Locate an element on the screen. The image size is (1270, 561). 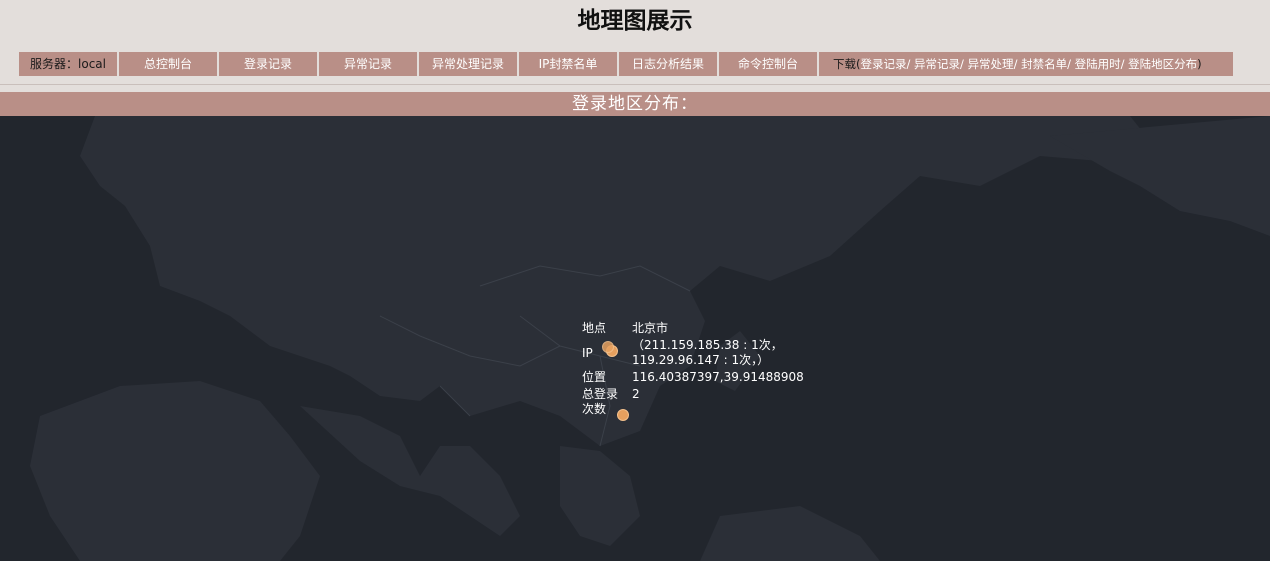
land-southeast-asia is located at coordinates (600, 496).